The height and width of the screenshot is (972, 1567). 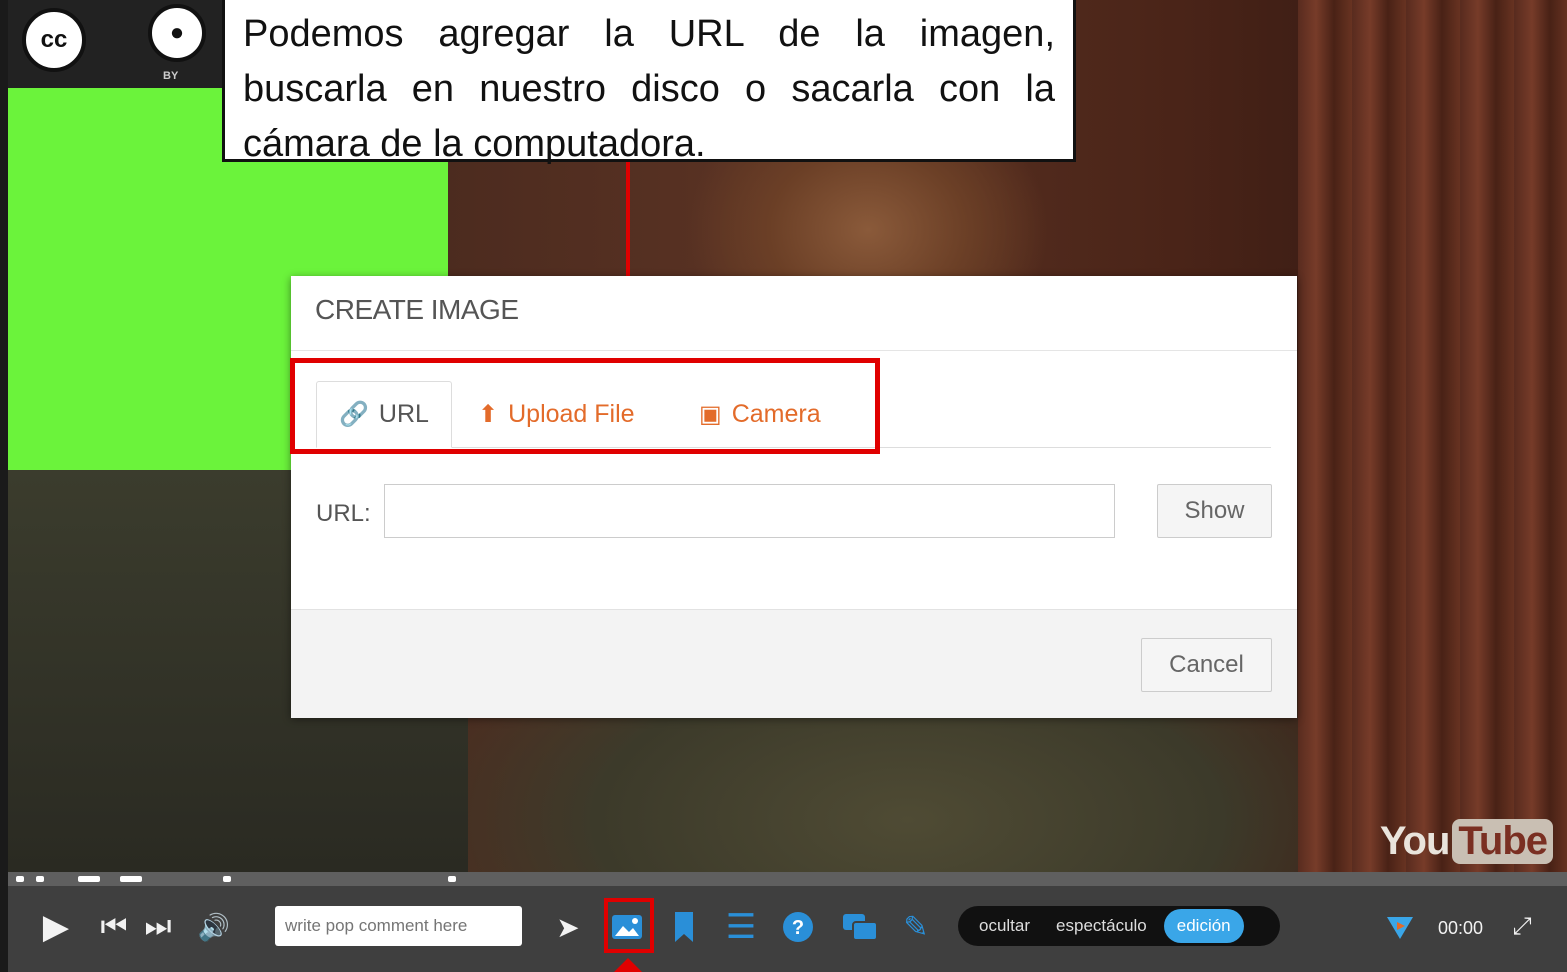 I want to click on dialog-footer: Cancel, so click(x=794, y=663).